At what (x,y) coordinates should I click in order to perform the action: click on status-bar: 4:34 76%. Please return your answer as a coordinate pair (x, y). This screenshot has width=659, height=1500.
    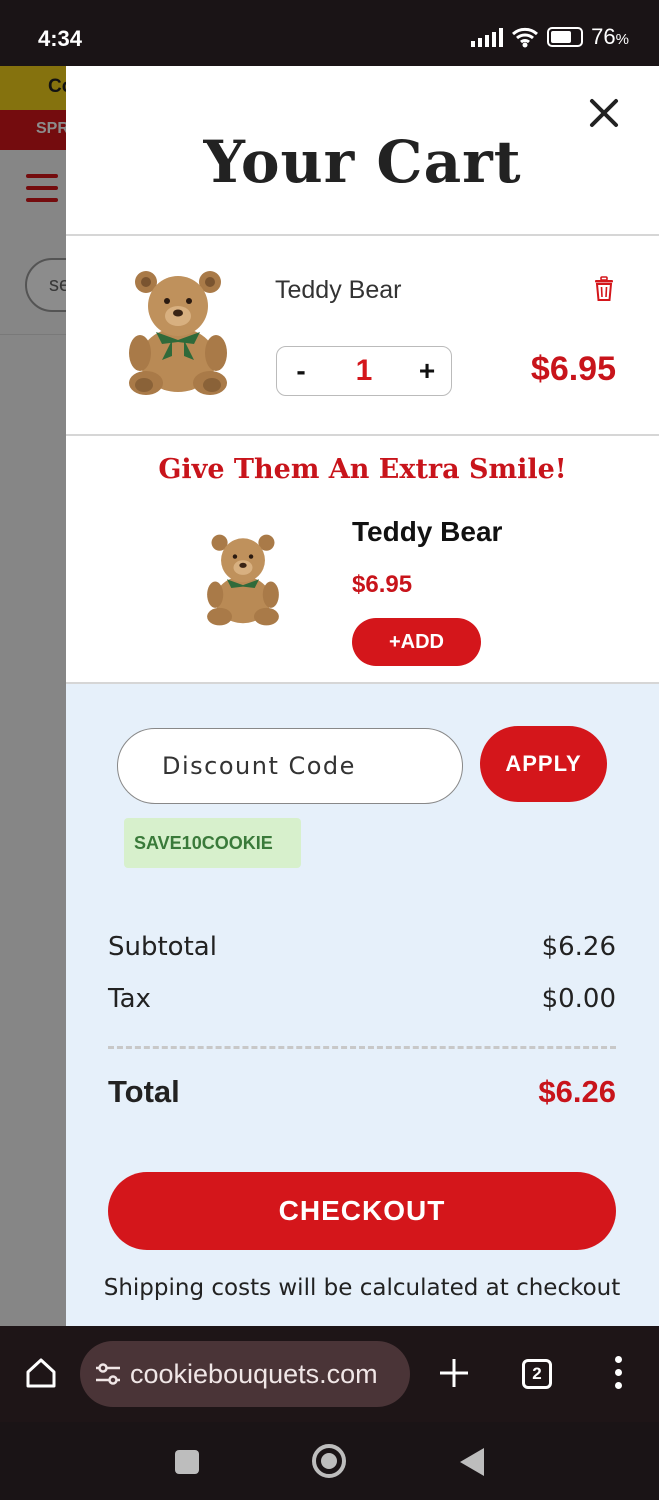
    Looking at the image, I should click on (329, 33).